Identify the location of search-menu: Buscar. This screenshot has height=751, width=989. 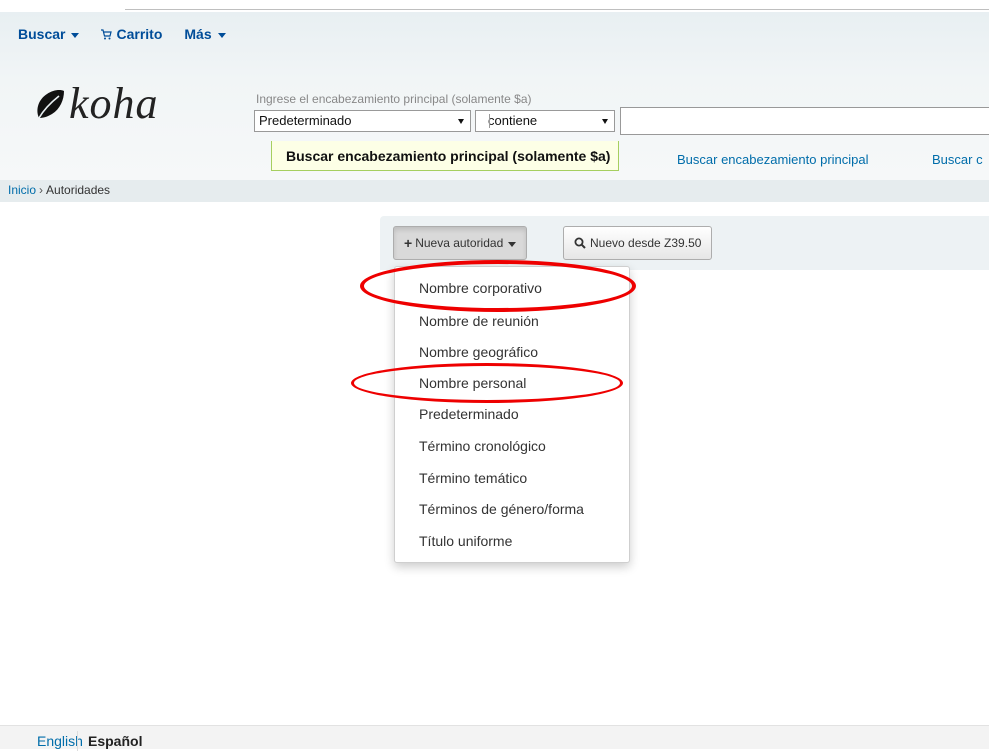
(49, 34).